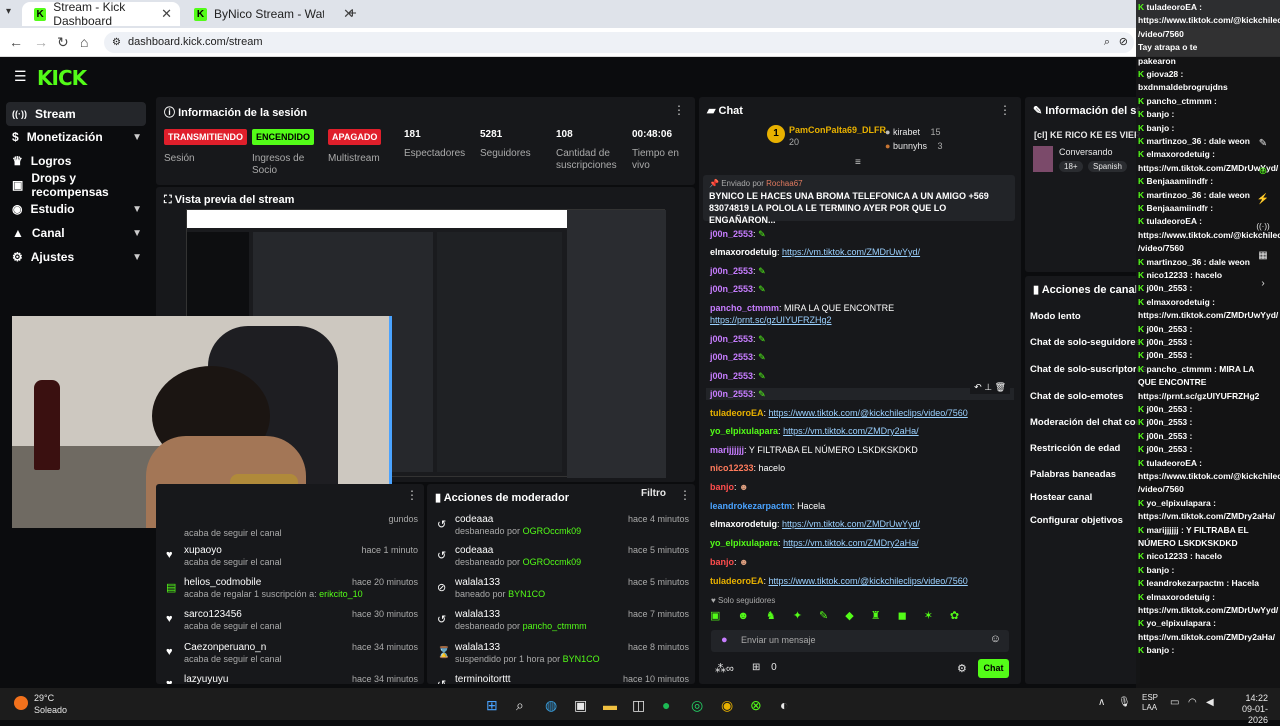  What do you see at coordinates (1245, 709) in the screenshot?
I see `system-clock: 14:22 09-01-2026` at bounding box center [1245, 709].